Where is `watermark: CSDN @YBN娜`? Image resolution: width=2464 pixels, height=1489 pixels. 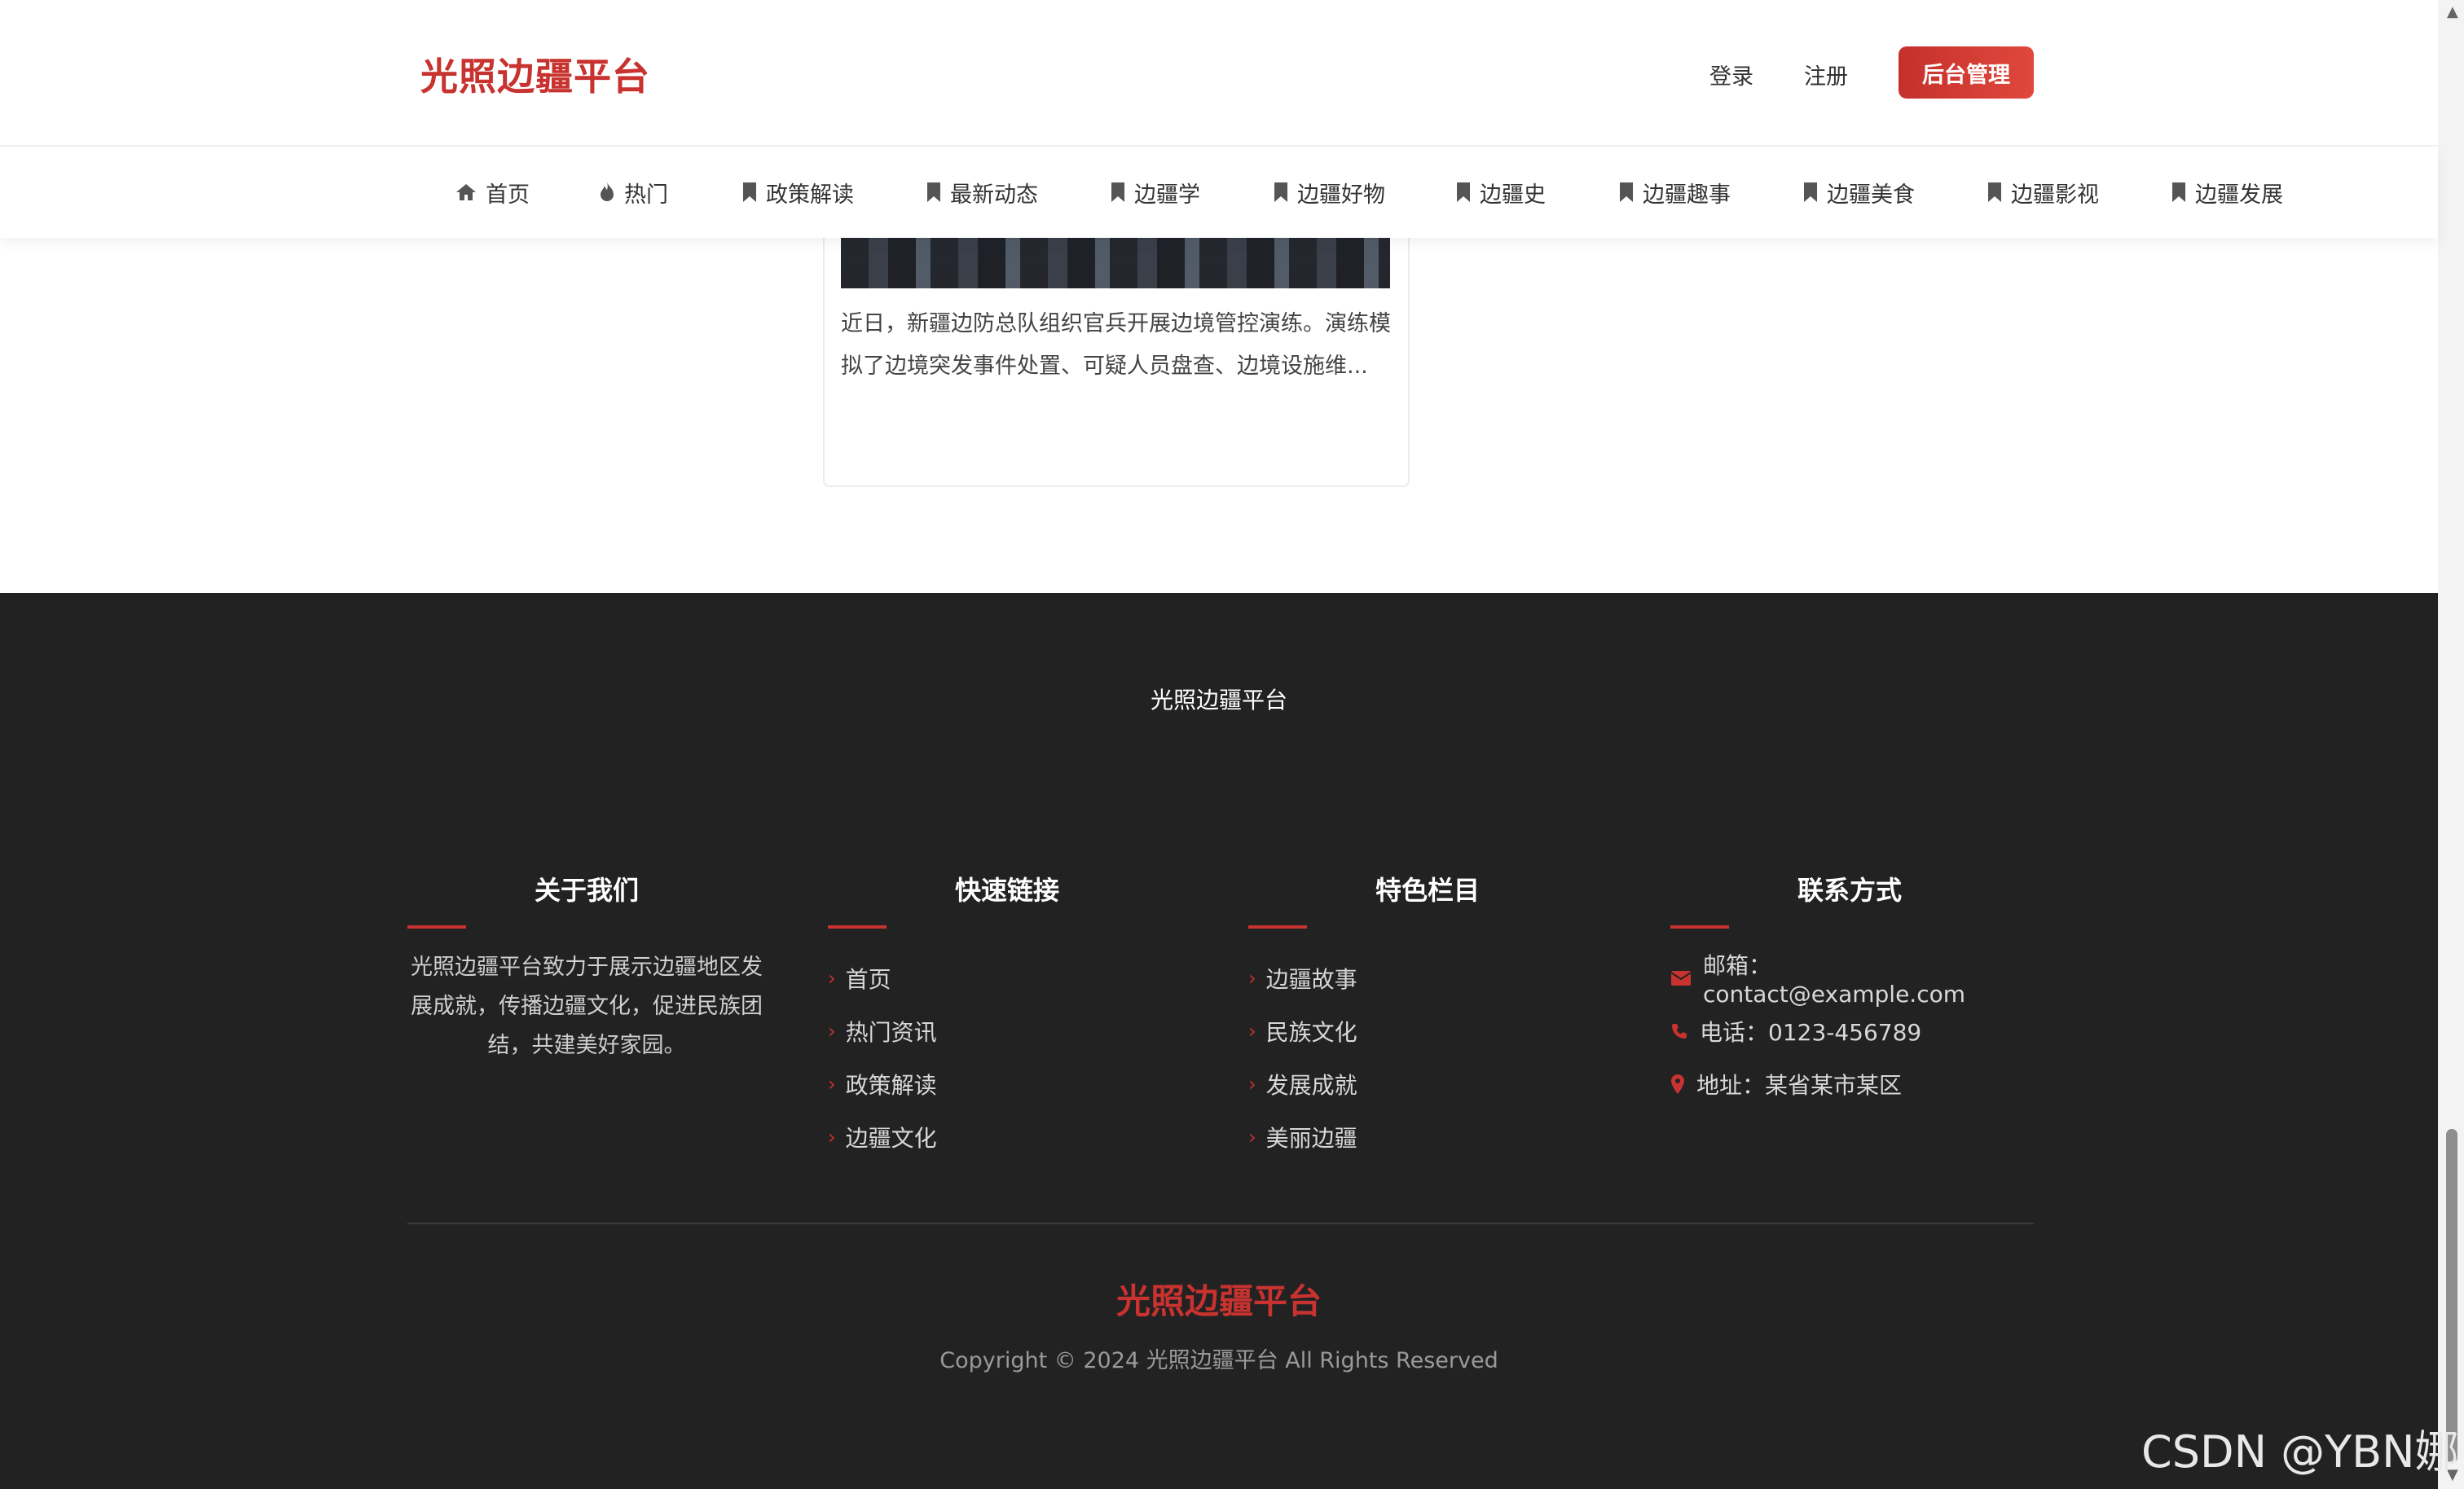 watermark: CSDN @YBN娜 is located at coordinates (2300, 1452).